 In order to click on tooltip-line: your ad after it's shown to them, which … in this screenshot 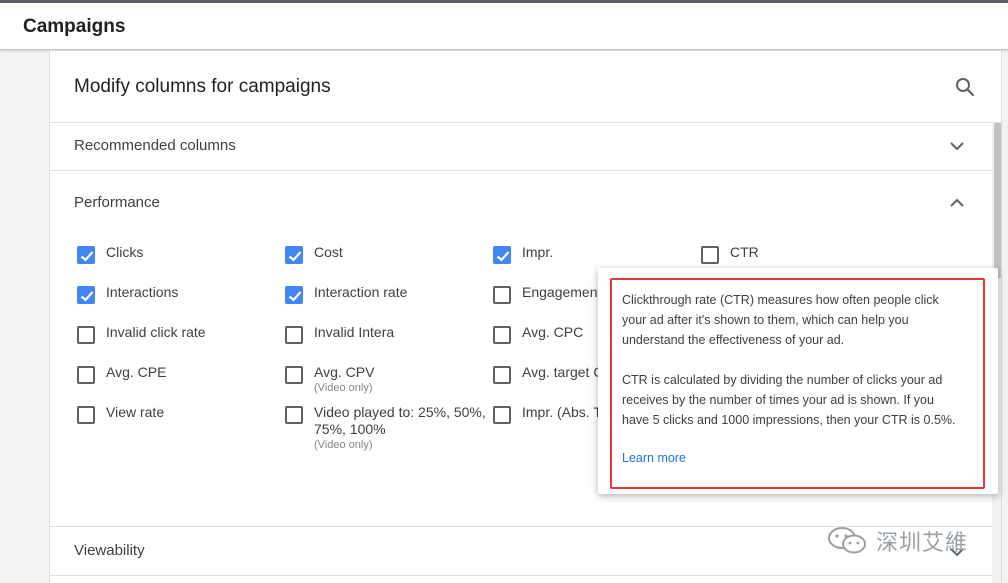, I will do `click(765, 320)`.